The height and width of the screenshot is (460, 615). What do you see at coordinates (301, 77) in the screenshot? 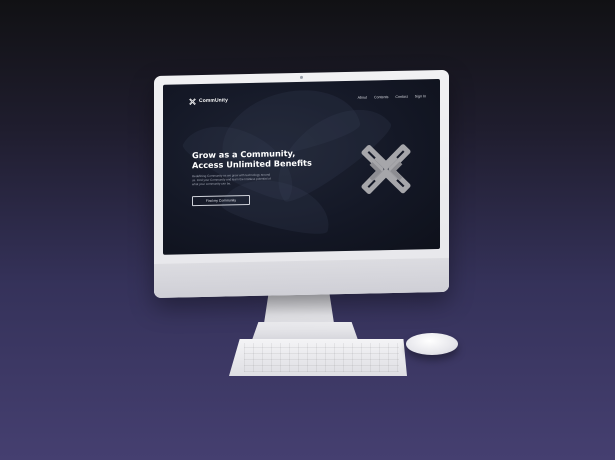
I see `camera-icon` at bounding box center [301, 77].